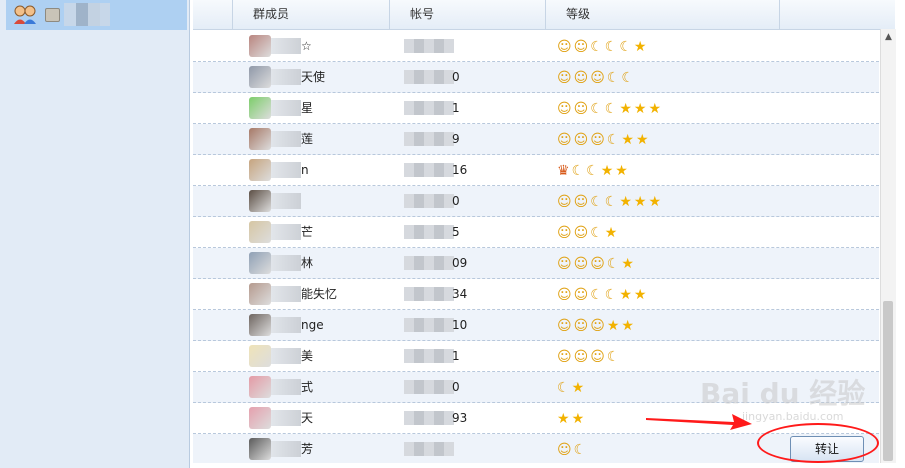  What do you see at coordinates (536, 356) in the screenshot?
I see `member-row: 美 1 ☺ ☺ ☺ ☾` at bounding box center [536, 356].